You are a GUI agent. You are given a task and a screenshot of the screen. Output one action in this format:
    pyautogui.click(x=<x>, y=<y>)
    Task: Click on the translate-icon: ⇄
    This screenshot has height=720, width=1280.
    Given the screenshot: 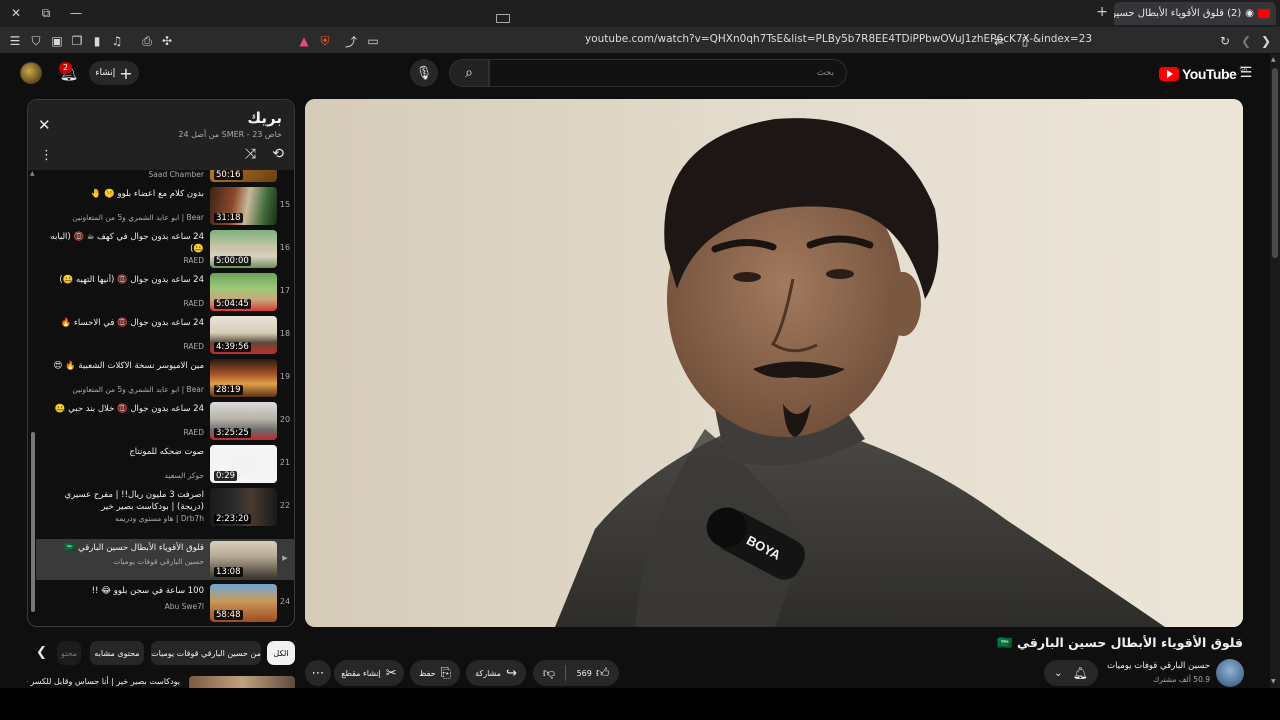 What is the action you would take?
    pyautogui.click(x=999, y=41)
    